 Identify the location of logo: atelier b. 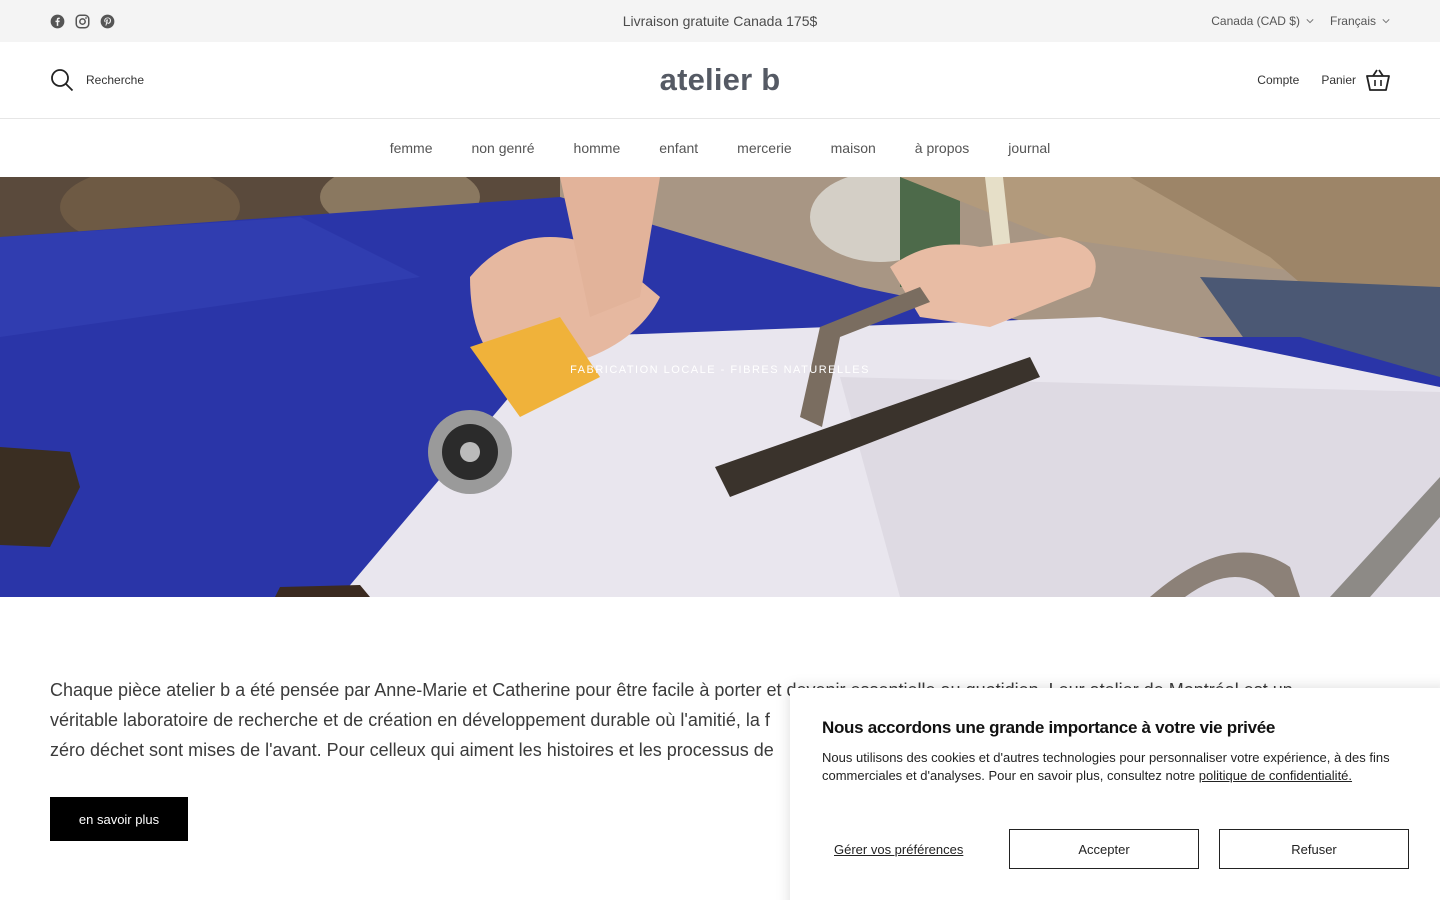
(720, 80).